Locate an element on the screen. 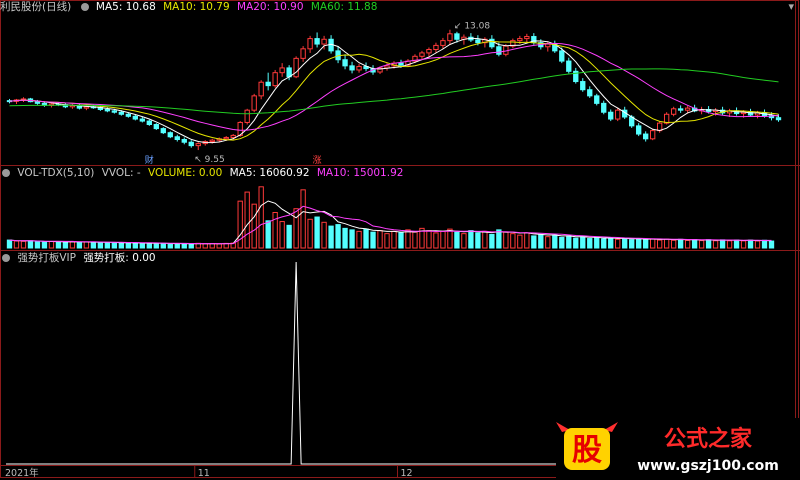  x-tick-label: 12 is located at coordinates (406, 473).